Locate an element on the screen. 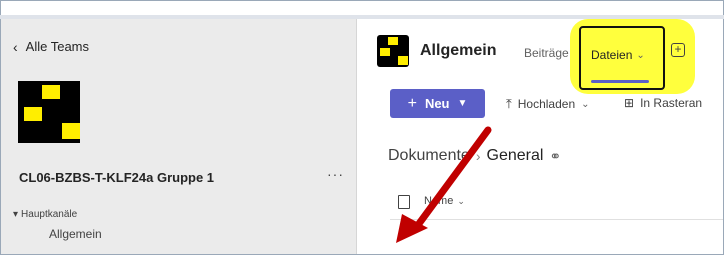  more-icon: ··· is located at coordinates (335, 174).